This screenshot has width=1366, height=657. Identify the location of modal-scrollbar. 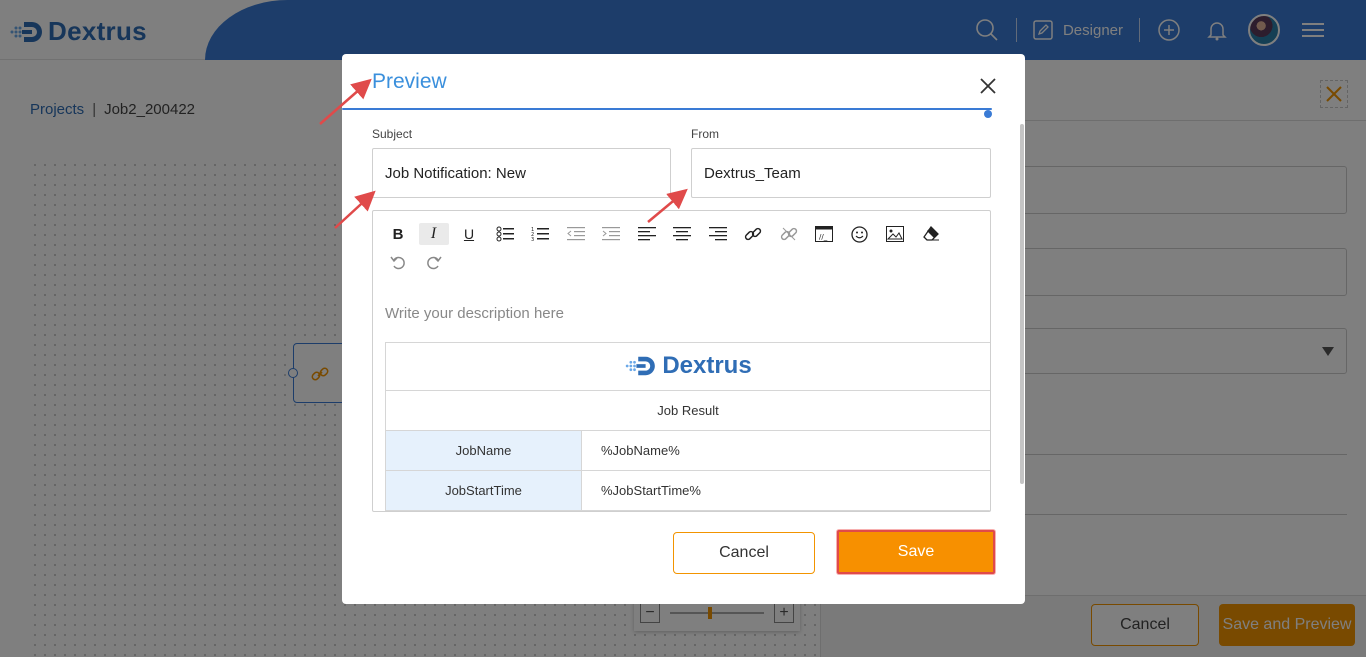
(1022, 304).